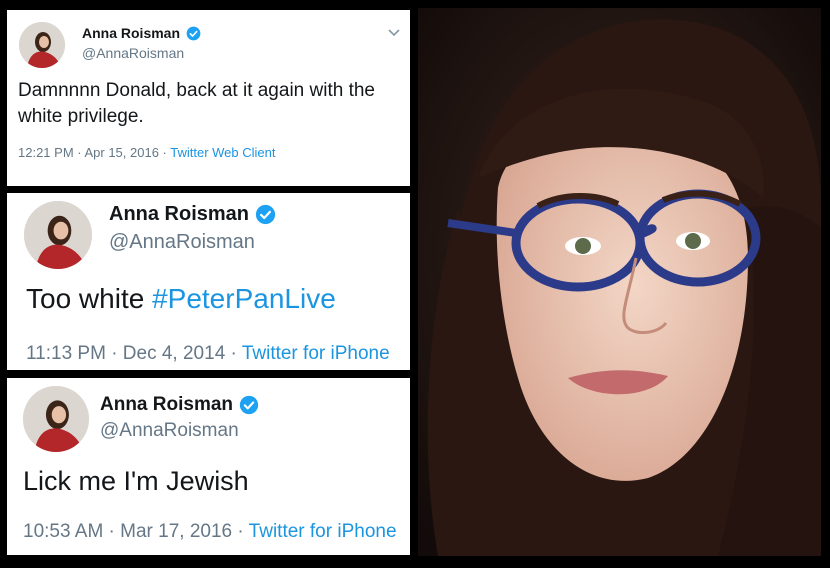 The image size is (830, 568). What do you see at coordinates (394, 33) in the screenshot?
I see `chevron-down-icon` at bounding box center [394, 33].